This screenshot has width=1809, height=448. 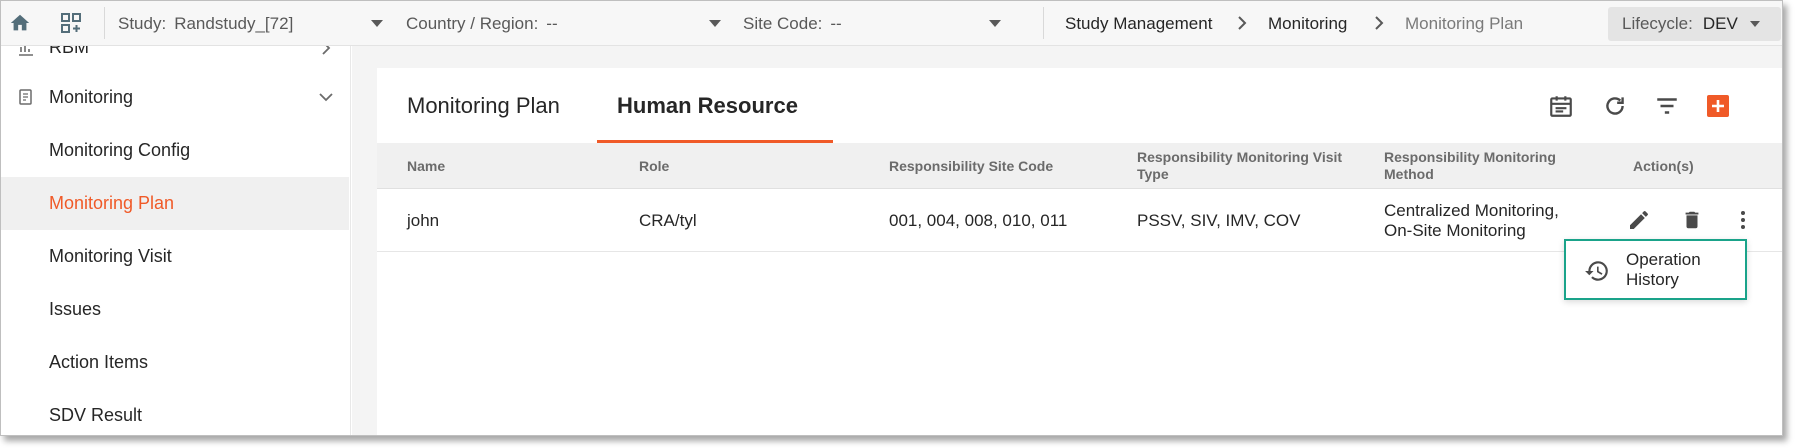 What do you see at coordinates (1692, 220) in the screenshot?
I see `trash-icon` at bounding box center [1692, 220].